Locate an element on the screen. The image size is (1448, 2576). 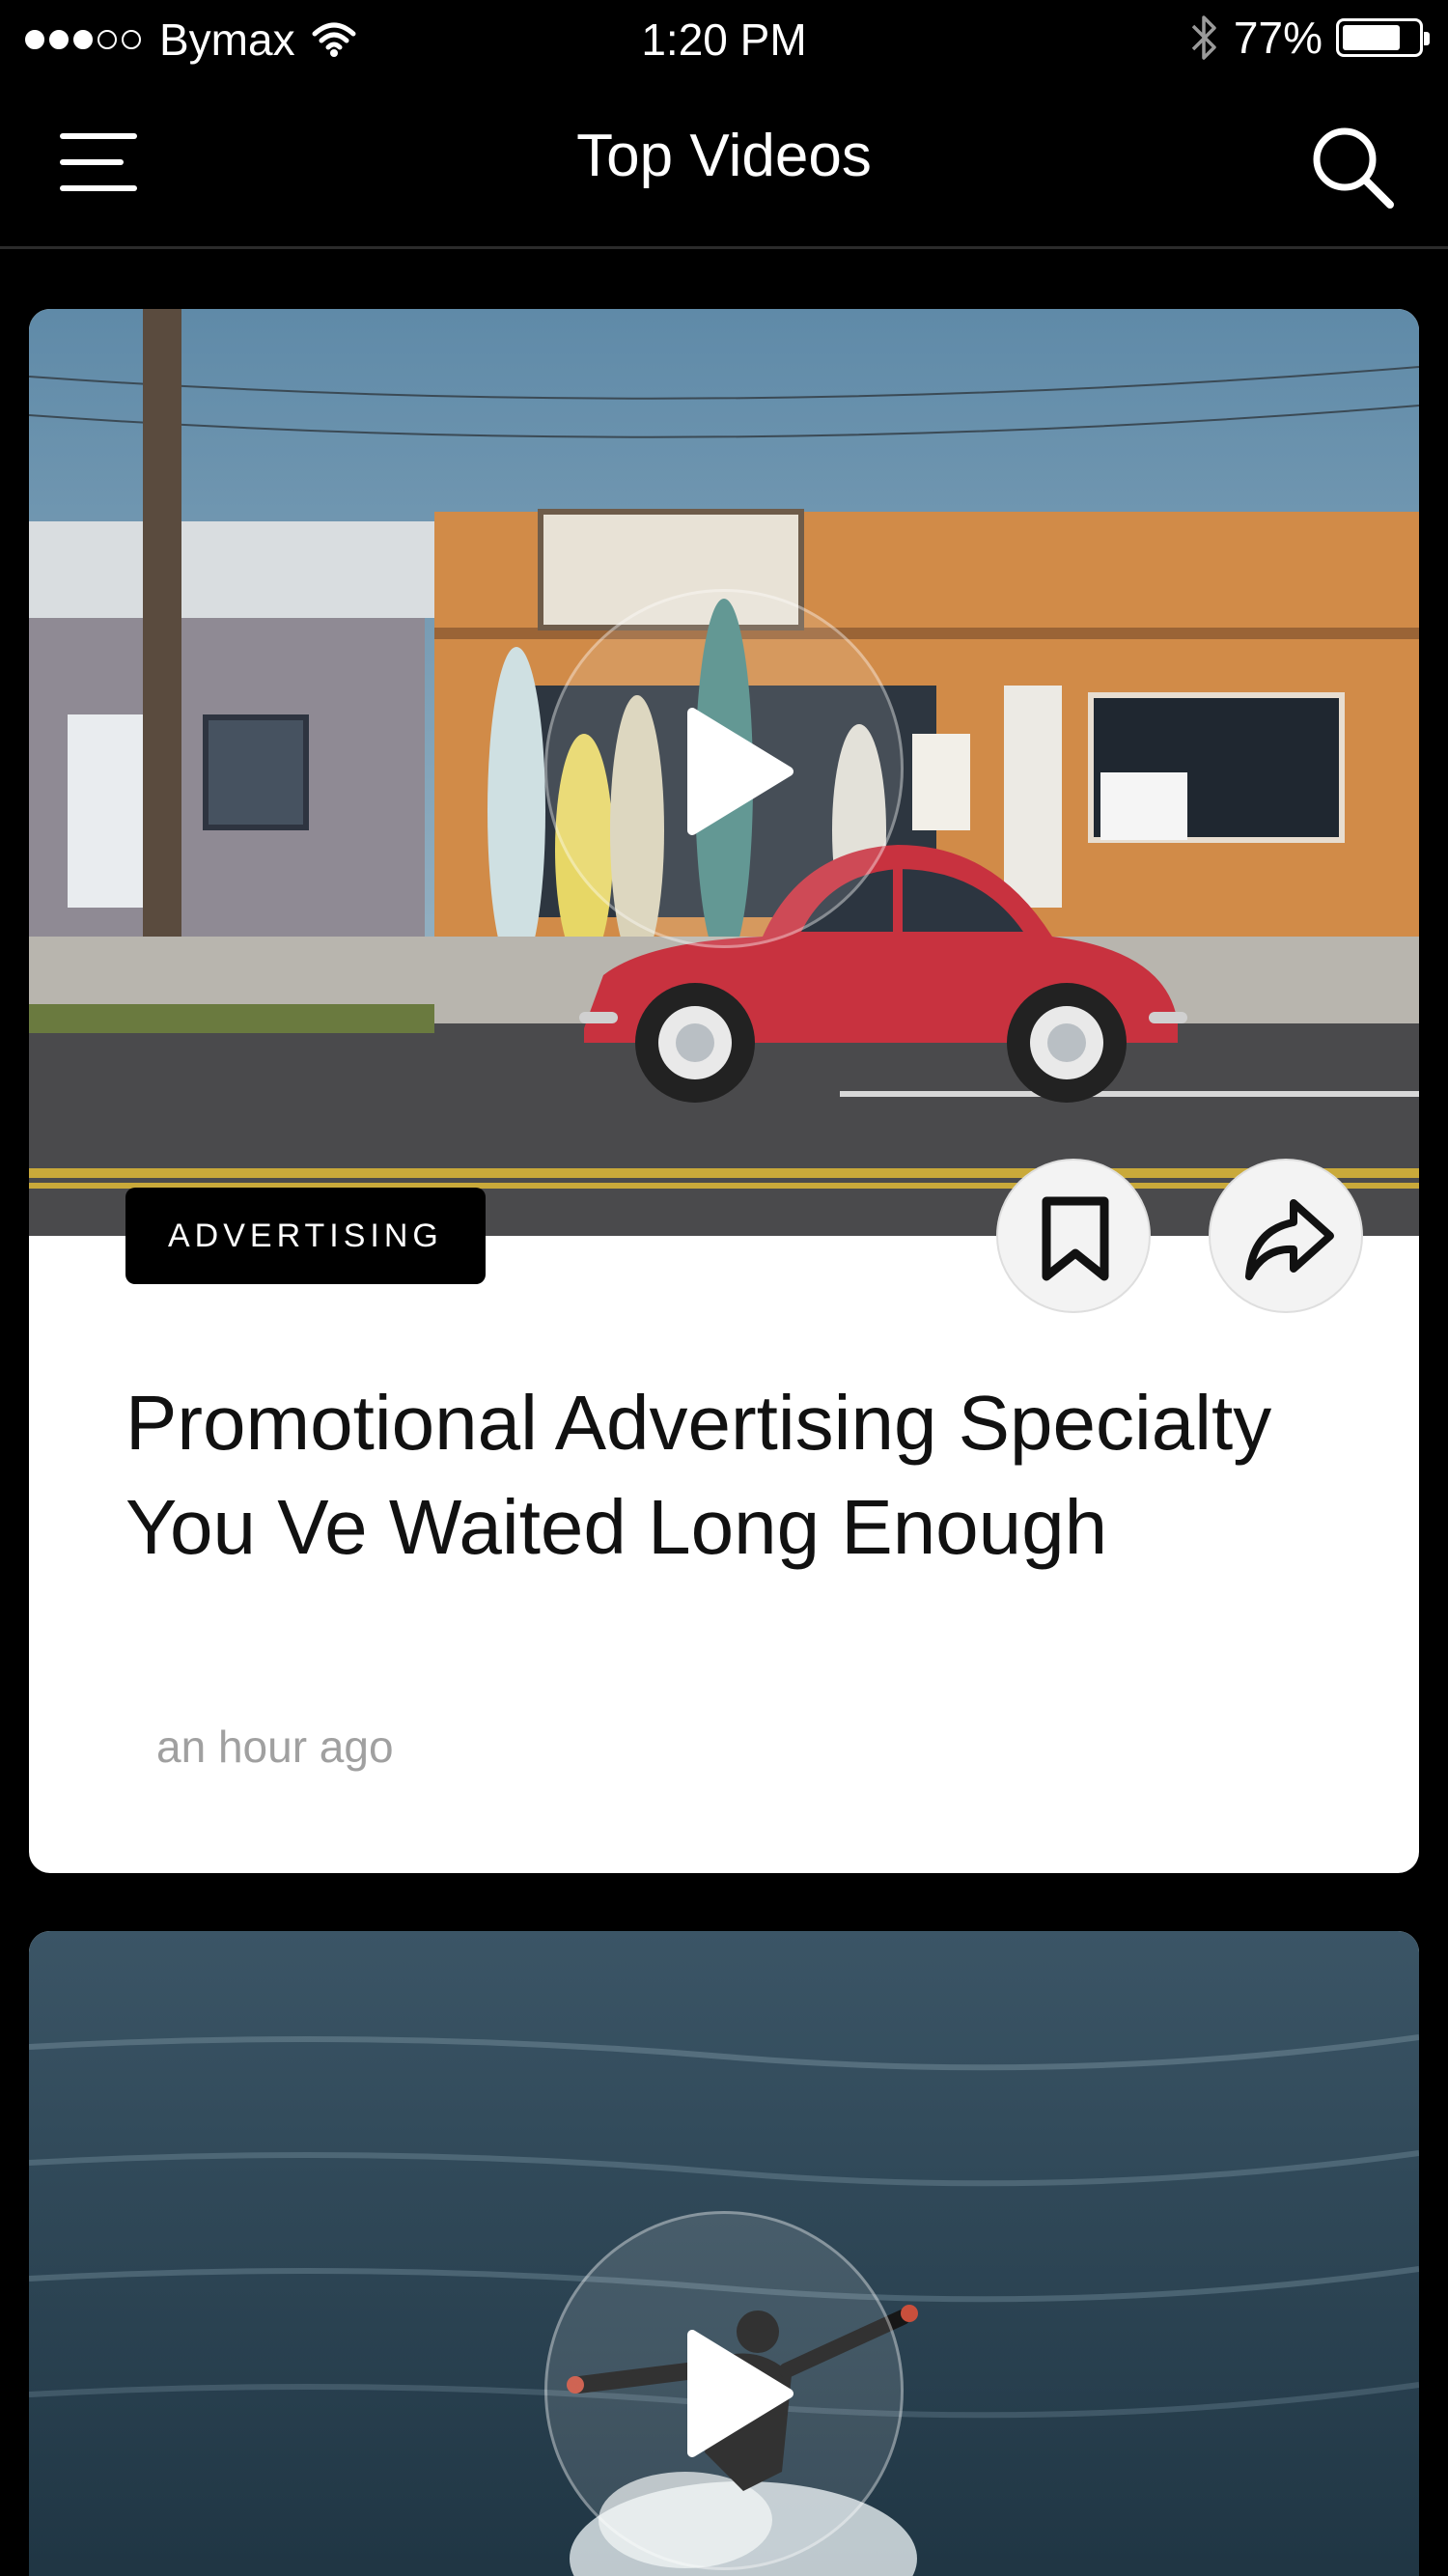
bluetooth-icon is located at coordinates (1204, 37).